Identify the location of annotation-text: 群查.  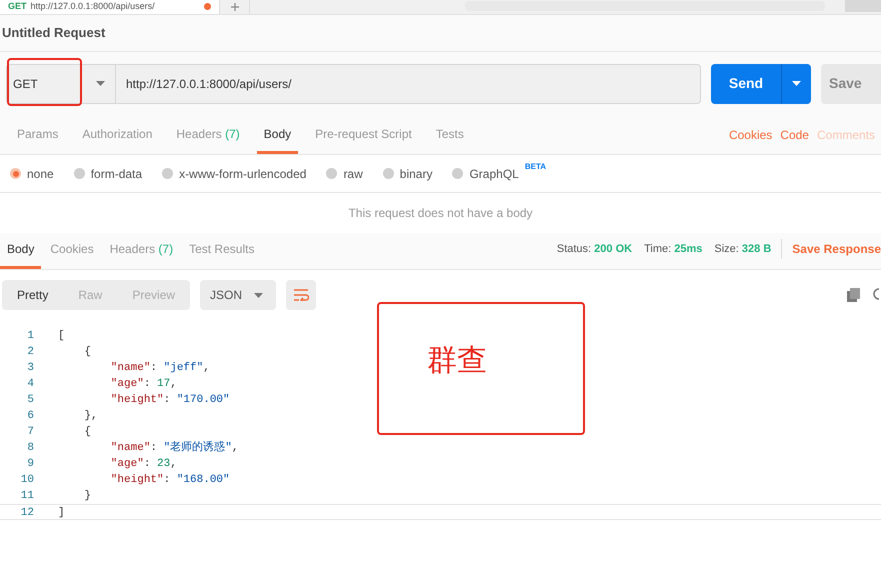
(457, 361).